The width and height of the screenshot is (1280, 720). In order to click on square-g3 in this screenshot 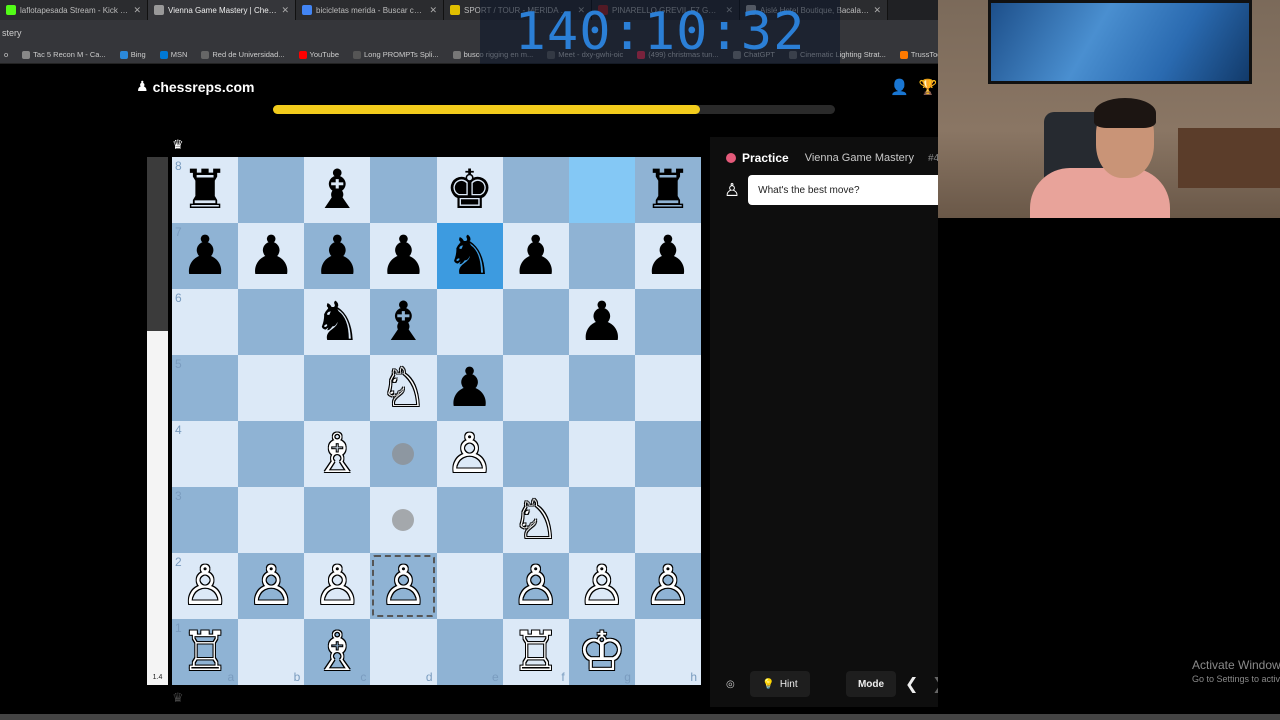, I will do `click(601, 520)`.